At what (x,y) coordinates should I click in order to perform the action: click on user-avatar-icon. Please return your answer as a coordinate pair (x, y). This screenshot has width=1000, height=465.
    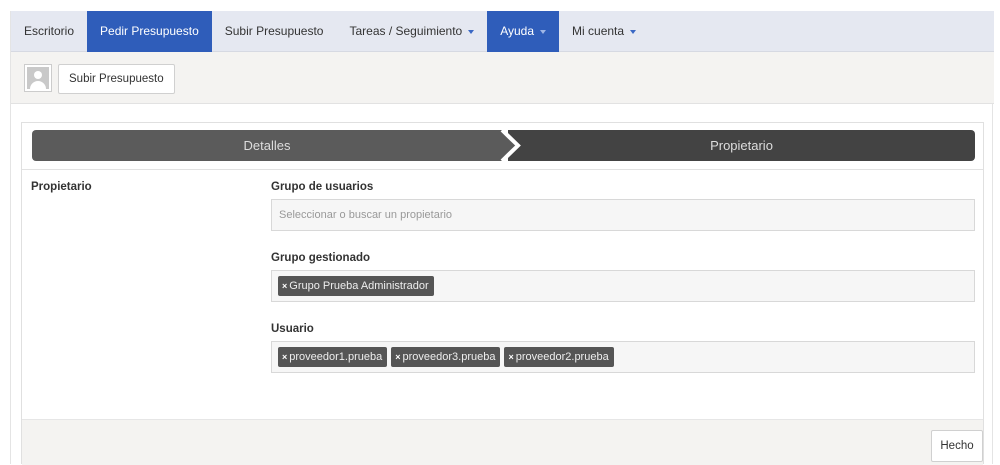
    Looking at the image, I should click on (38, 78).